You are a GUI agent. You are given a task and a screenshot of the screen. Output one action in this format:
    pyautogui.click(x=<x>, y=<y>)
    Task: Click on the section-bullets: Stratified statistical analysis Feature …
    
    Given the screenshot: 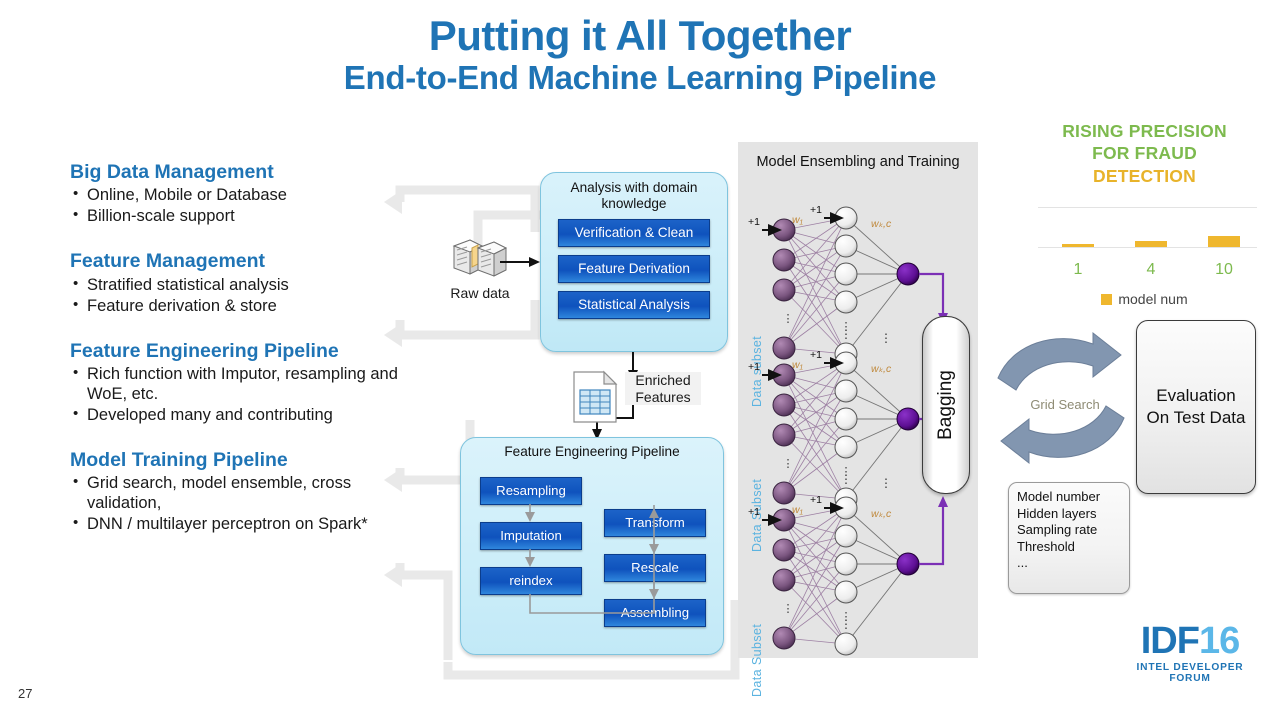 What is the action you would take?
    pyautogui.click(x=235, y=296)
    